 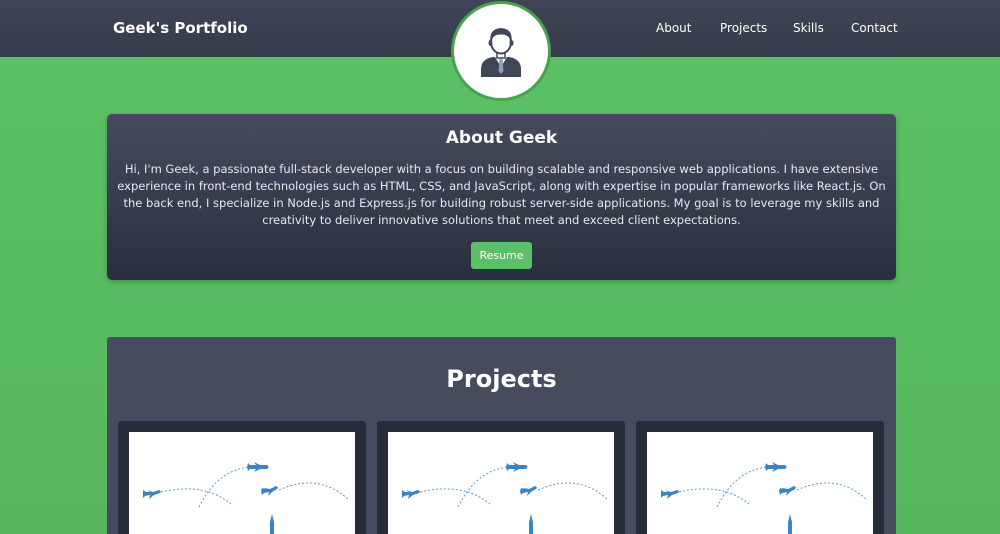 What do you see at coordinates (673, 28) in the screenshot?
I see `nav-link-about: About` at bounding box center [673, 28].